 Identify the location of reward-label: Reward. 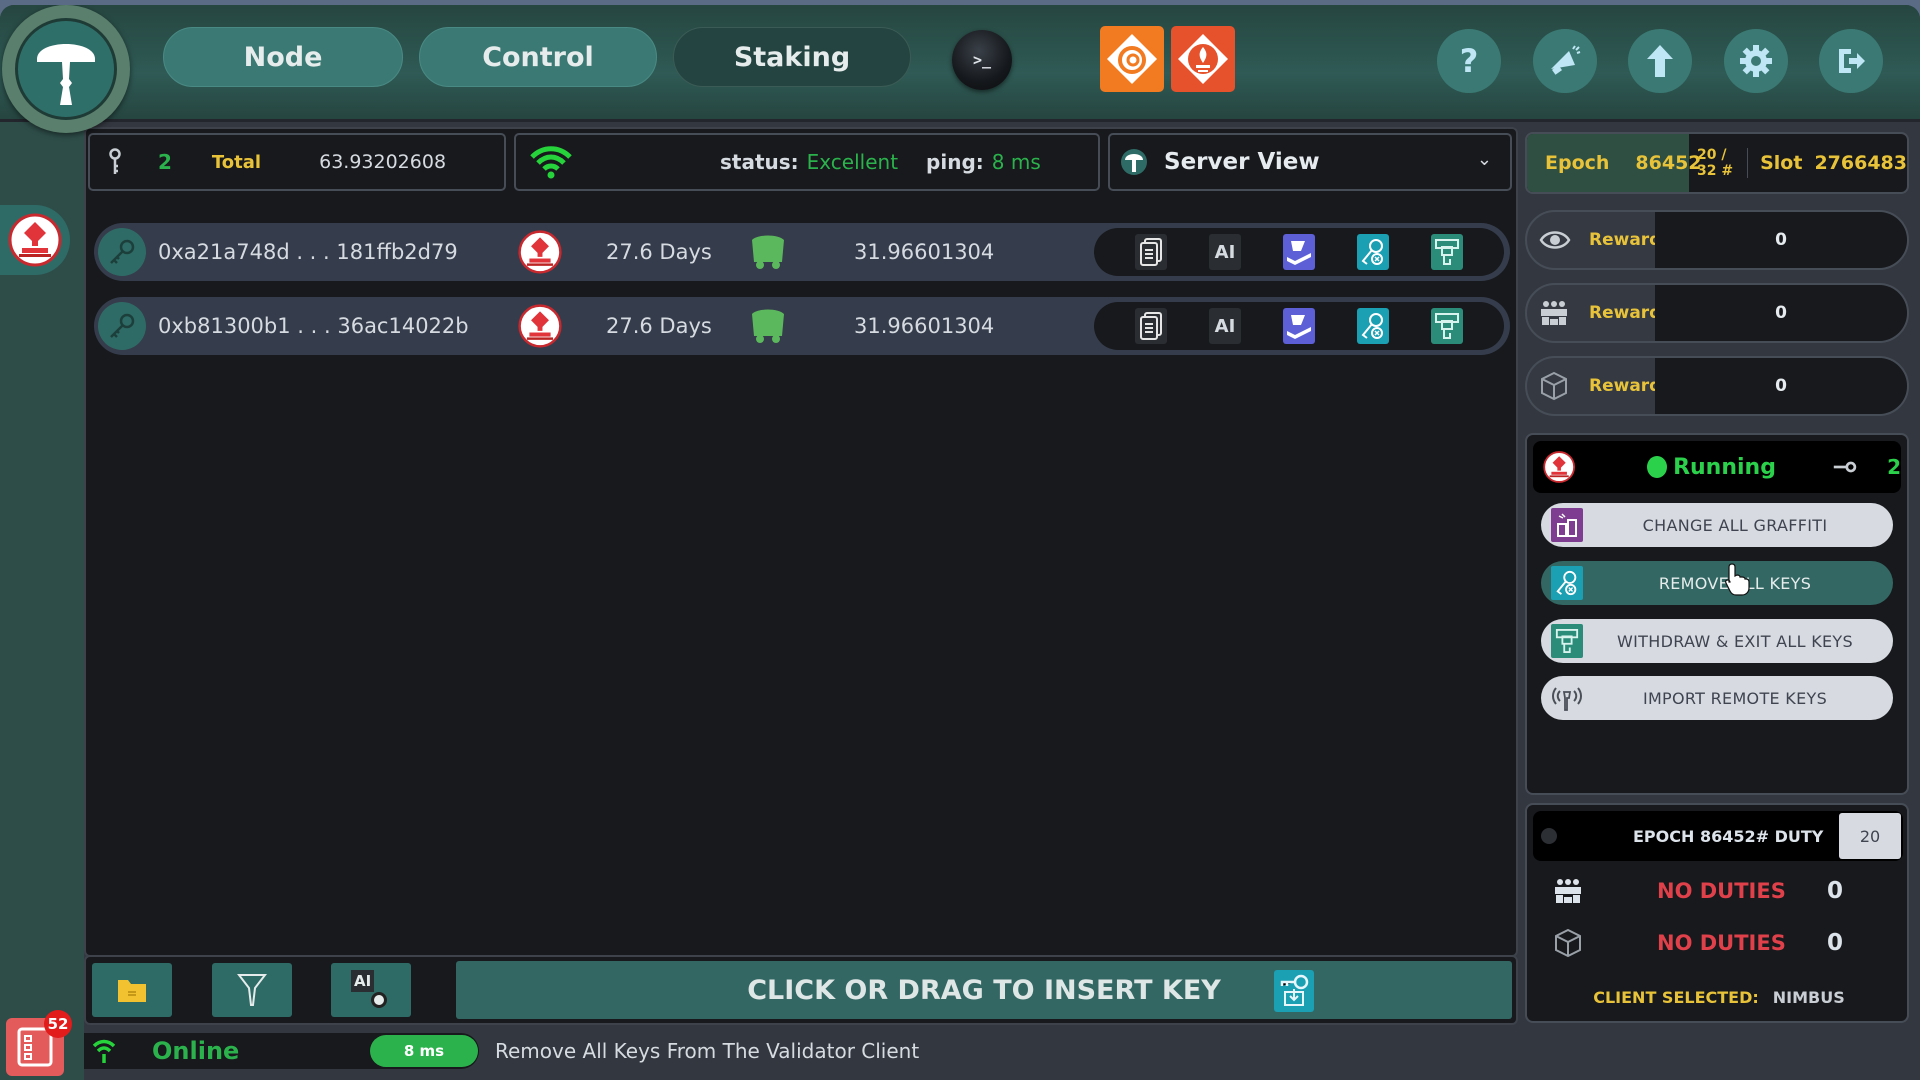
(1625, 313).